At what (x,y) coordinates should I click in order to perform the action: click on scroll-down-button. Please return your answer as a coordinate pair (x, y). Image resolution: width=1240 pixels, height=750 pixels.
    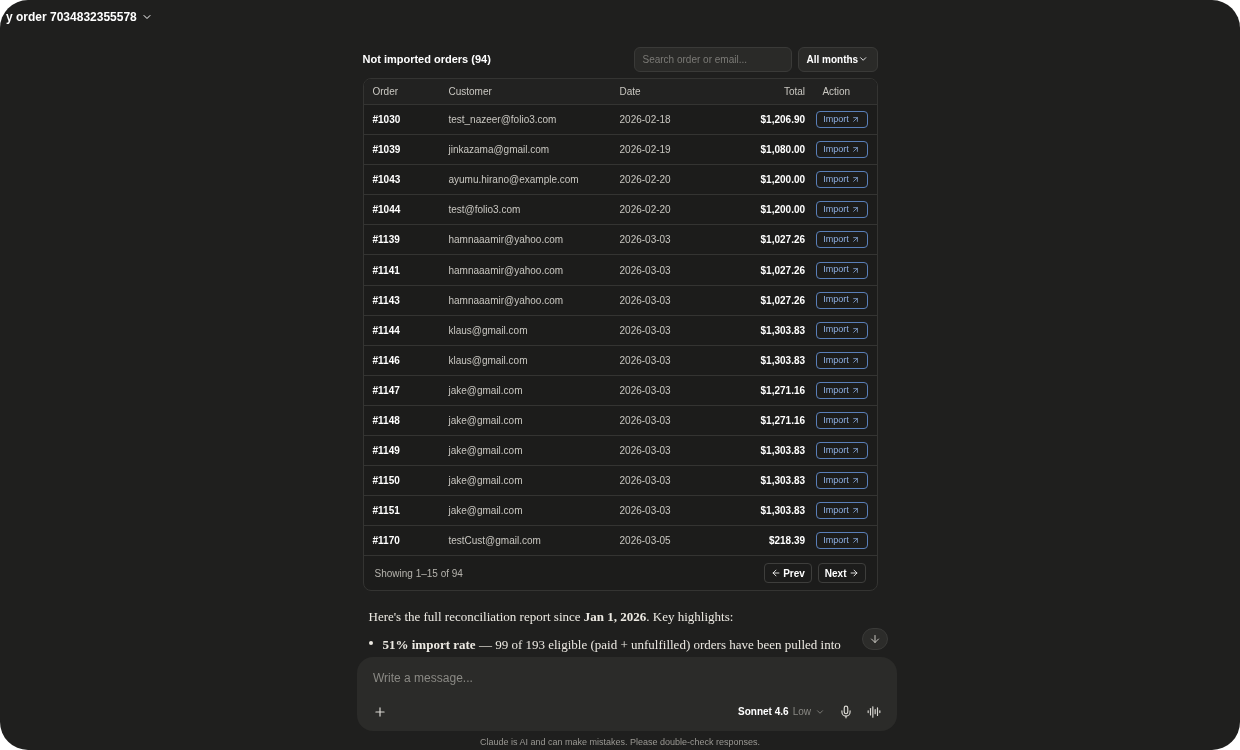
    Looking at the image, I should click on (875, 639).